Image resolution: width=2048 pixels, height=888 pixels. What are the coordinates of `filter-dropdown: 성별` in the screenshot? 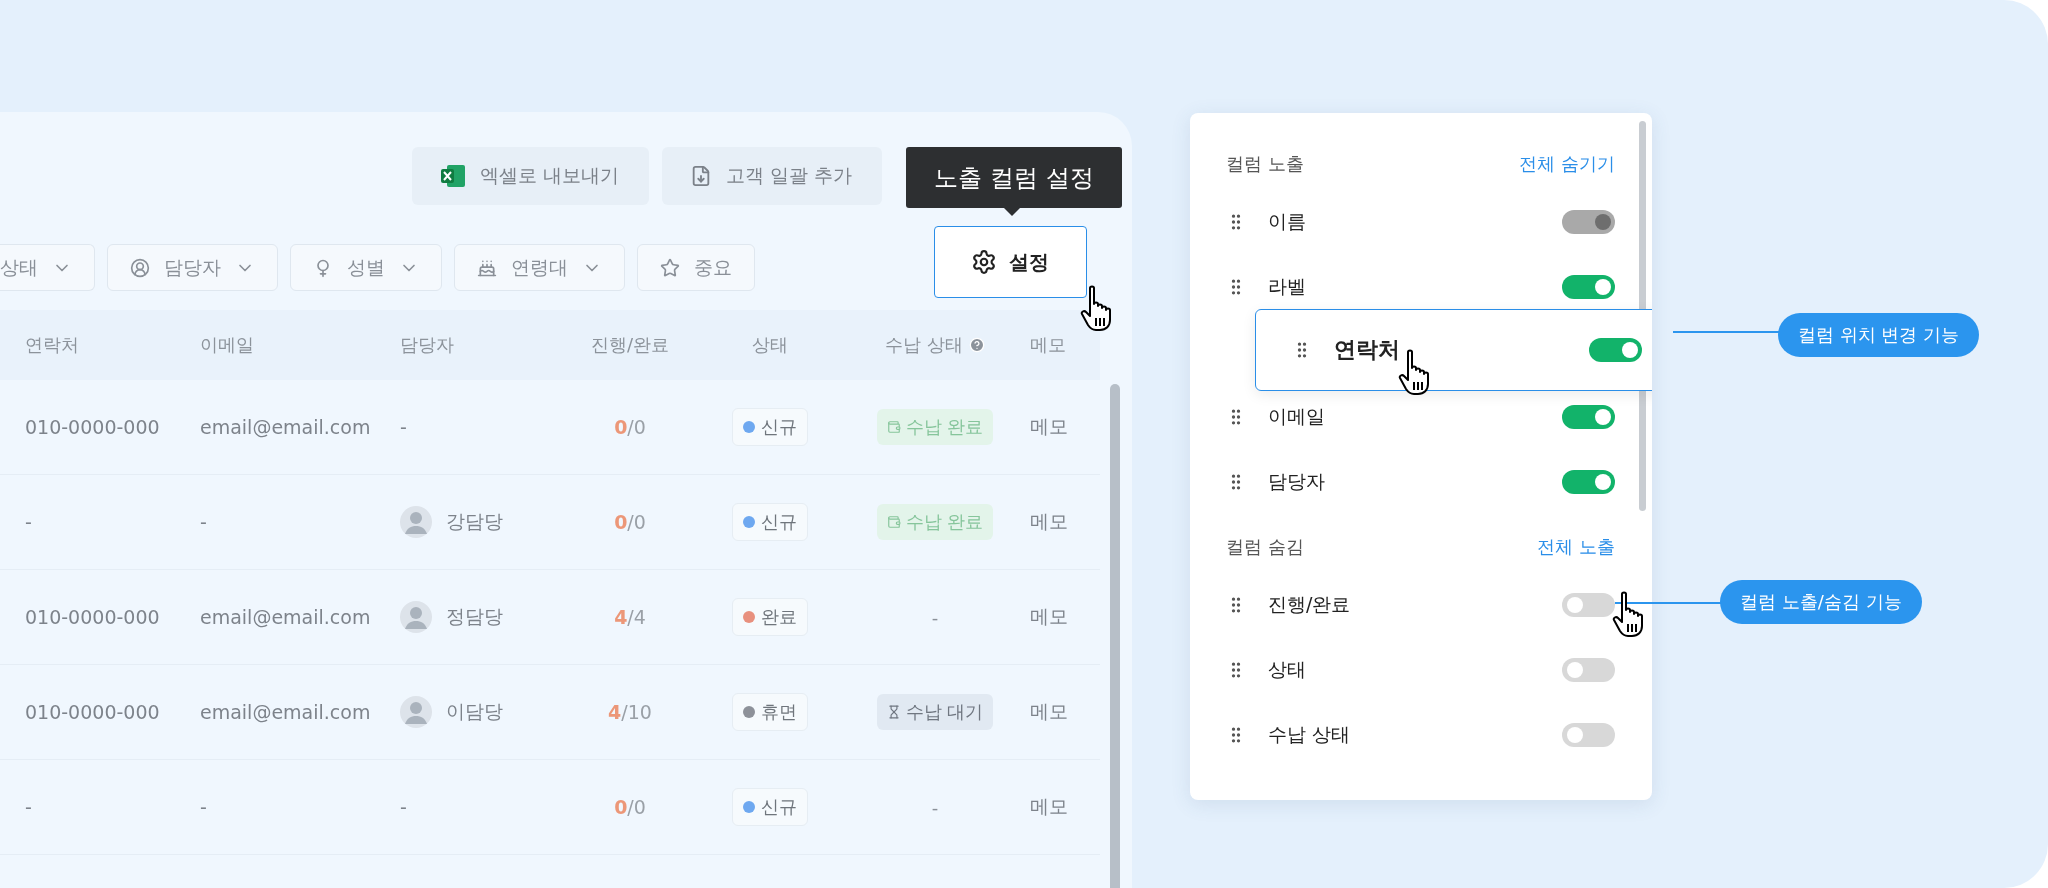 It's located at (366, 267).